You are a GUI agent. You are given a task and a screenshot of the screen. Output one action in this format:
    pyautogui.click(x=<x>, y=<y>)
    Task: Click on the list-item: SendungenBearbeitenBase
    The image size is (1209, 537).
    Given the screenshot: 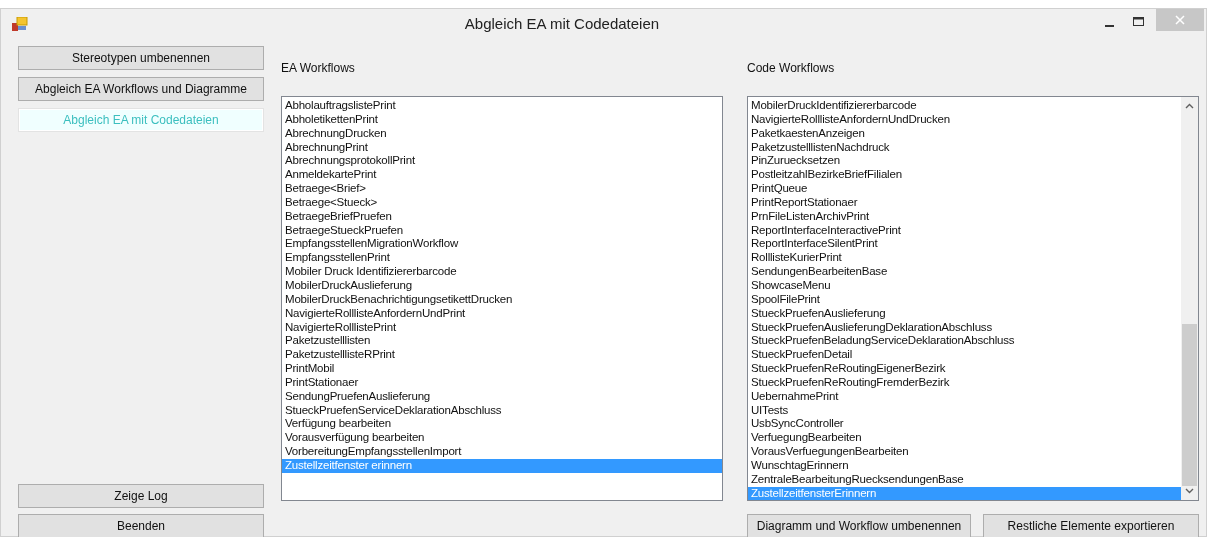 What is the action you would take?
    pyautogui.click(x=964, y=272)
    